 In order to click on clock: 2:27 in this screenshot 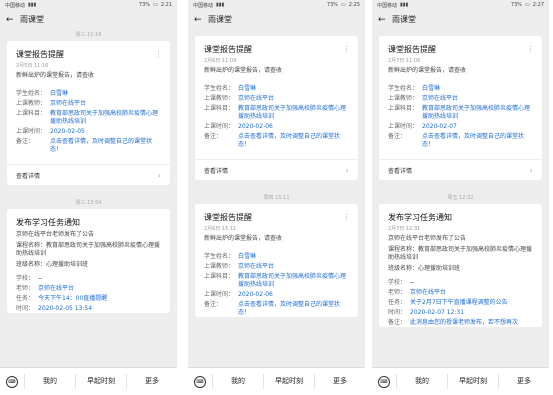, I will do `click(538, 5)`.